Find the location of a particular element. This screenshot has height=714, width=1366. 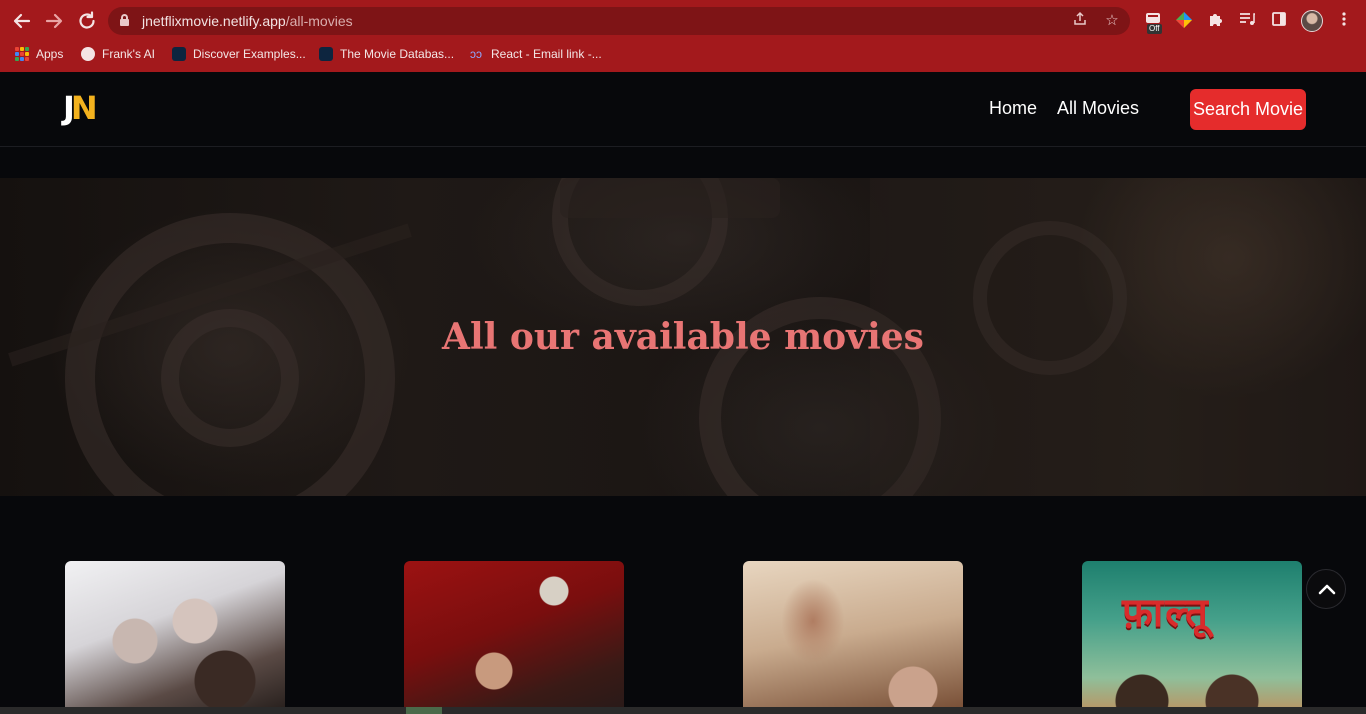

taskbar-strip is located at coordinates (683, 710).